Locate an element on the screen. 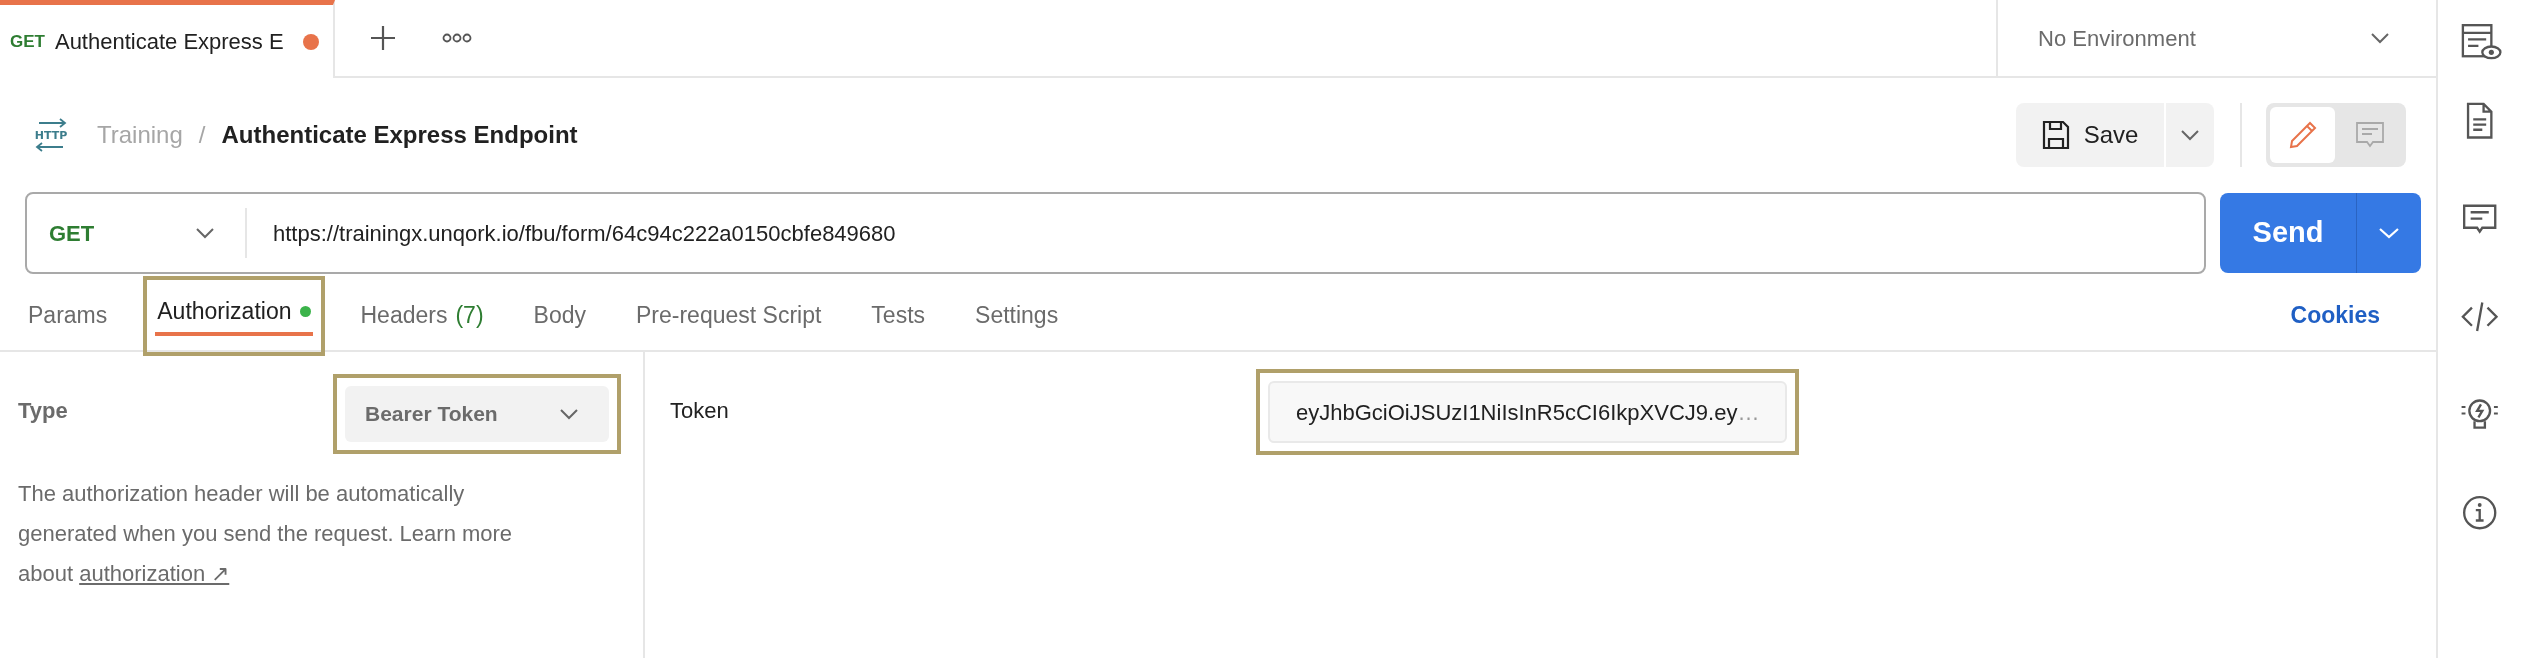  tab: Settings is located at coordinates (1017, 312).